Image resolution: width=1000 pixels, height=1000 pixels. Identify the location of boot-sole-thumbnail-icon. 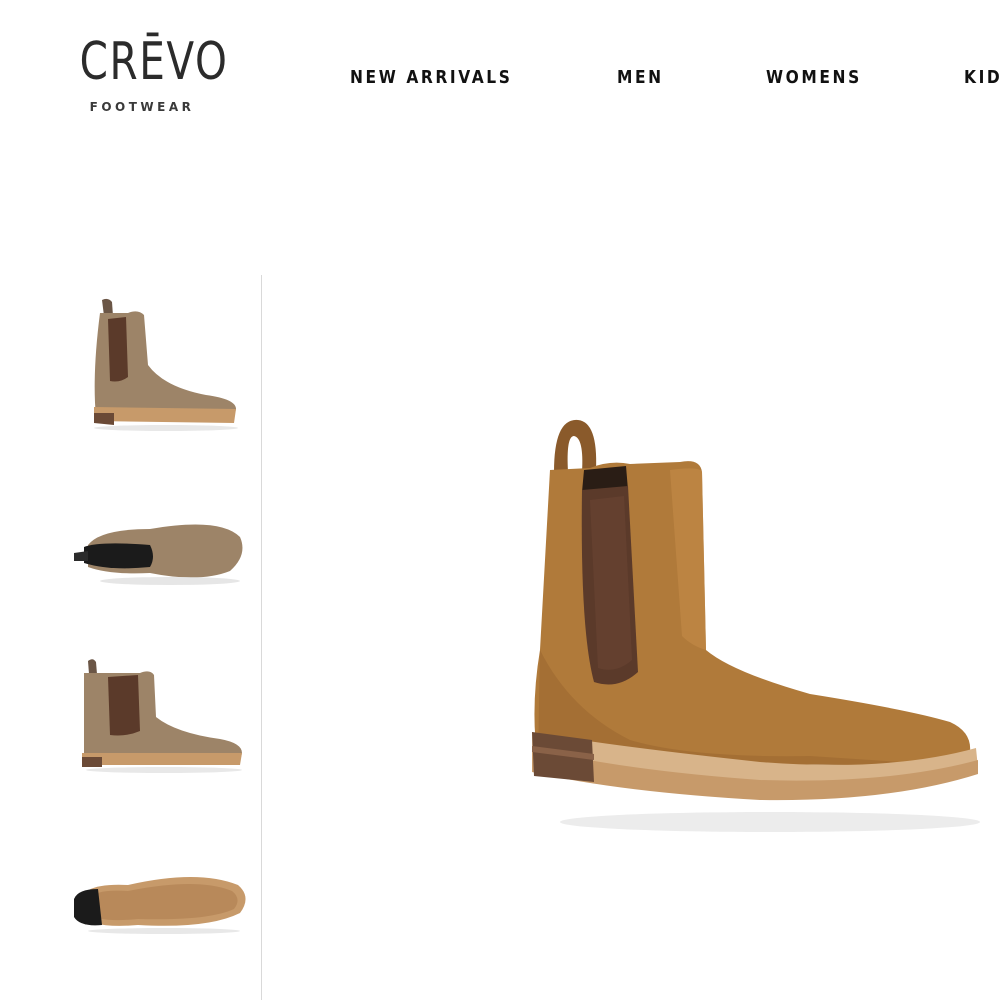
(160, 905).